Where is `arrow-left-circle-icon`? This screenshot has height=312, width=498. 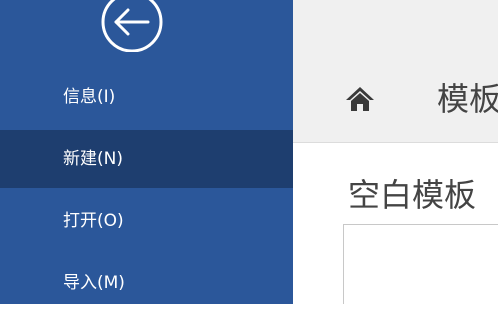
arrow-left-circle-icon is located at coordinates (132, 26).